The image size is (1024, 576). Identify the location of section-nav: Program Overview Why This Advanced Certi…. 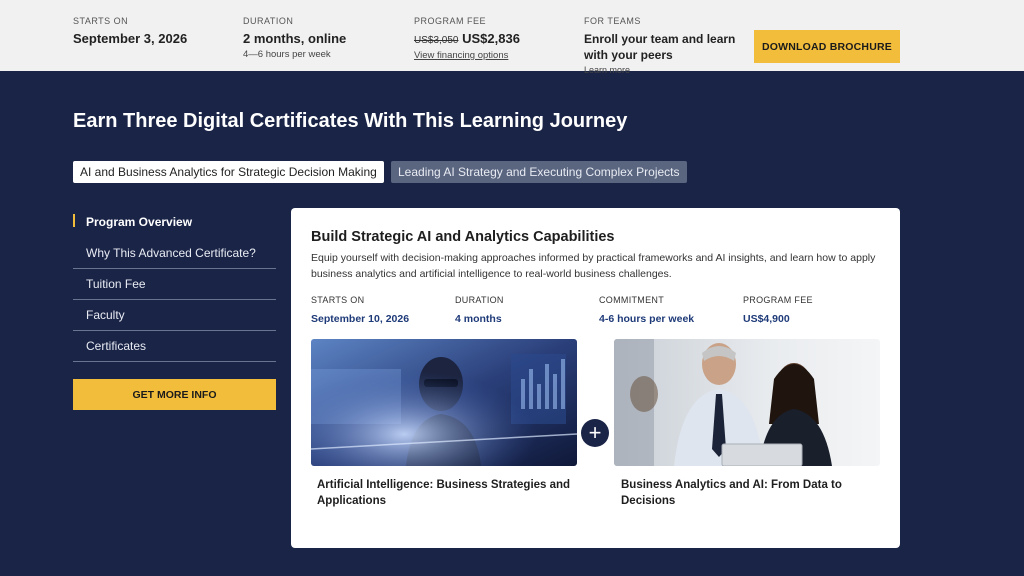
(174, 284).